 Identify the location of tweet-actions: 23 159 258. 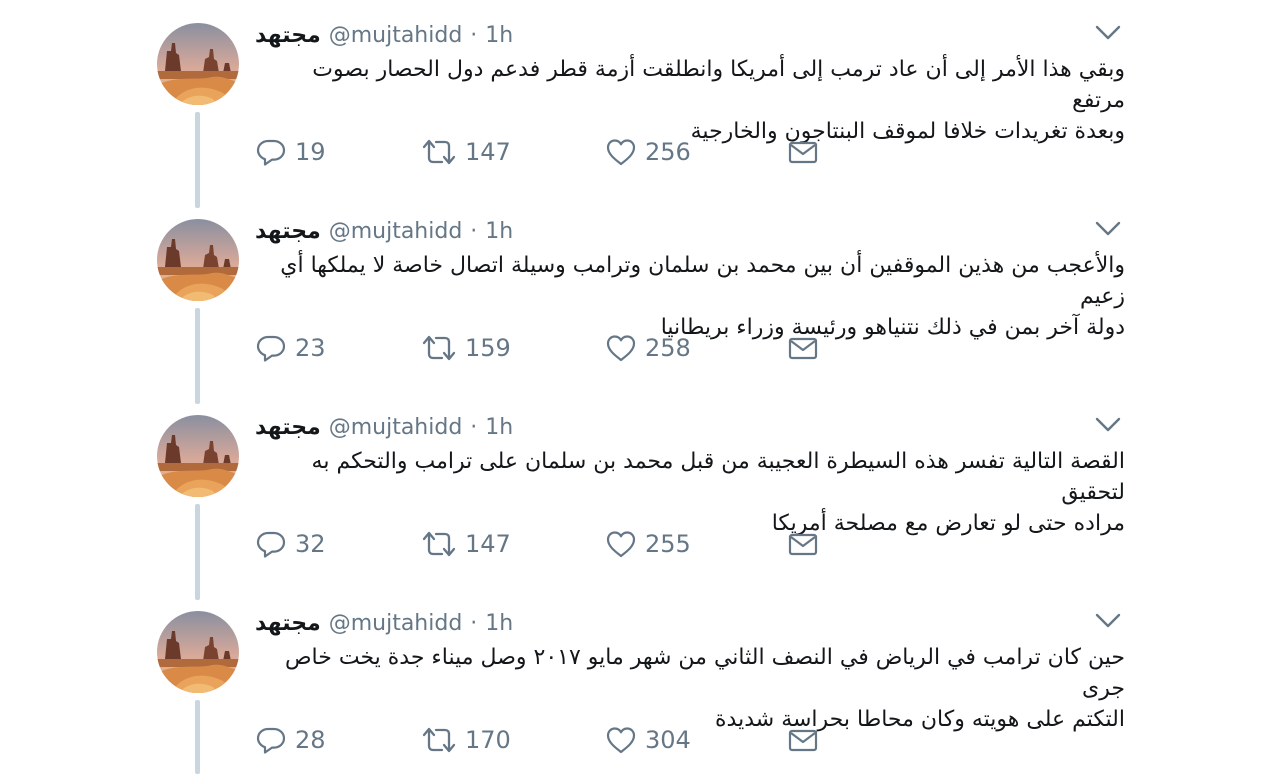
(690, 348).